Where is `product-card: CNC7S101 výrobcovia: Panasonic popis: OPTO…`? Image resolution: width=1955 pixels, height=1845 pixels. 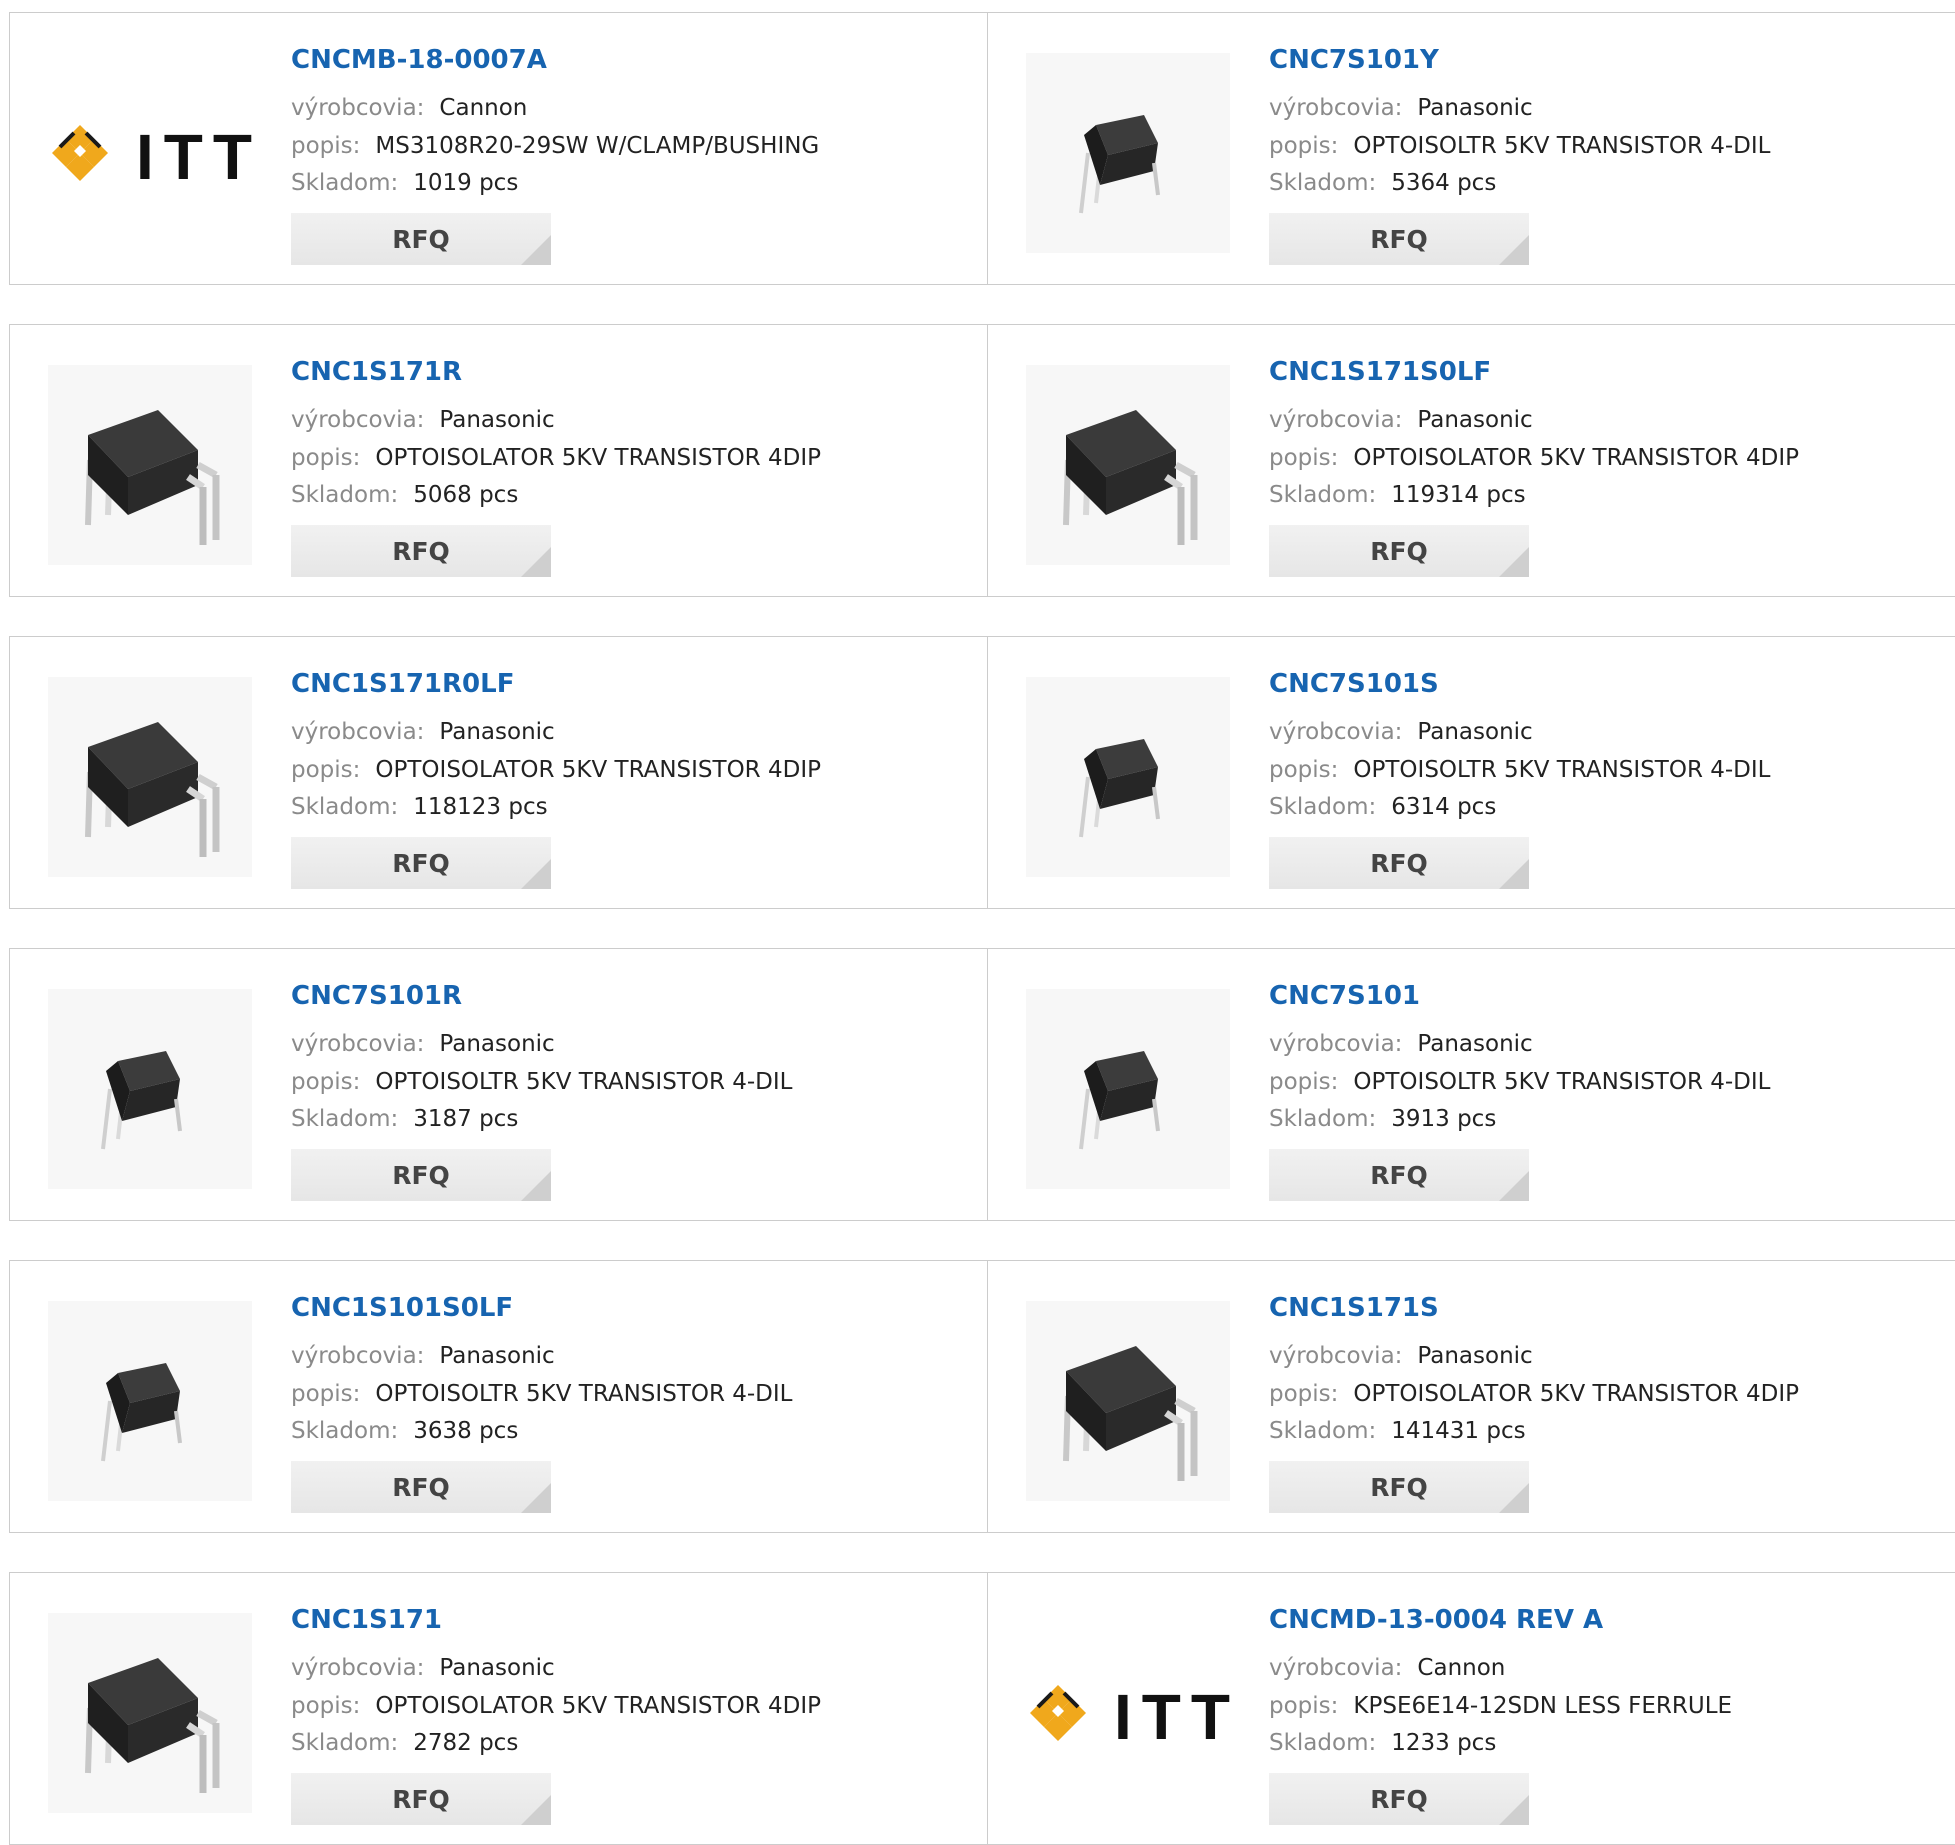
product-card: CNC7S101 výrobcovia: Panasonic popis: OPTO… is located at coordinates (1471, 1084).